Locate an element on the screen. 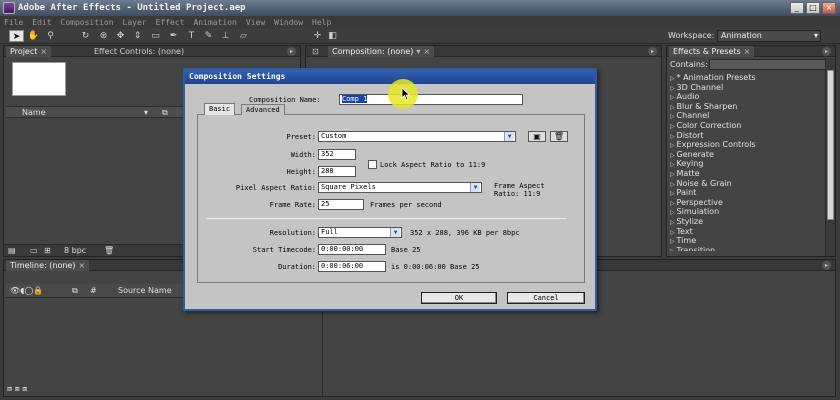 The width and height of the screenshot is (840, 400). effects-category-3d-channel: 3D Channel is located at coordinates (747, 88).